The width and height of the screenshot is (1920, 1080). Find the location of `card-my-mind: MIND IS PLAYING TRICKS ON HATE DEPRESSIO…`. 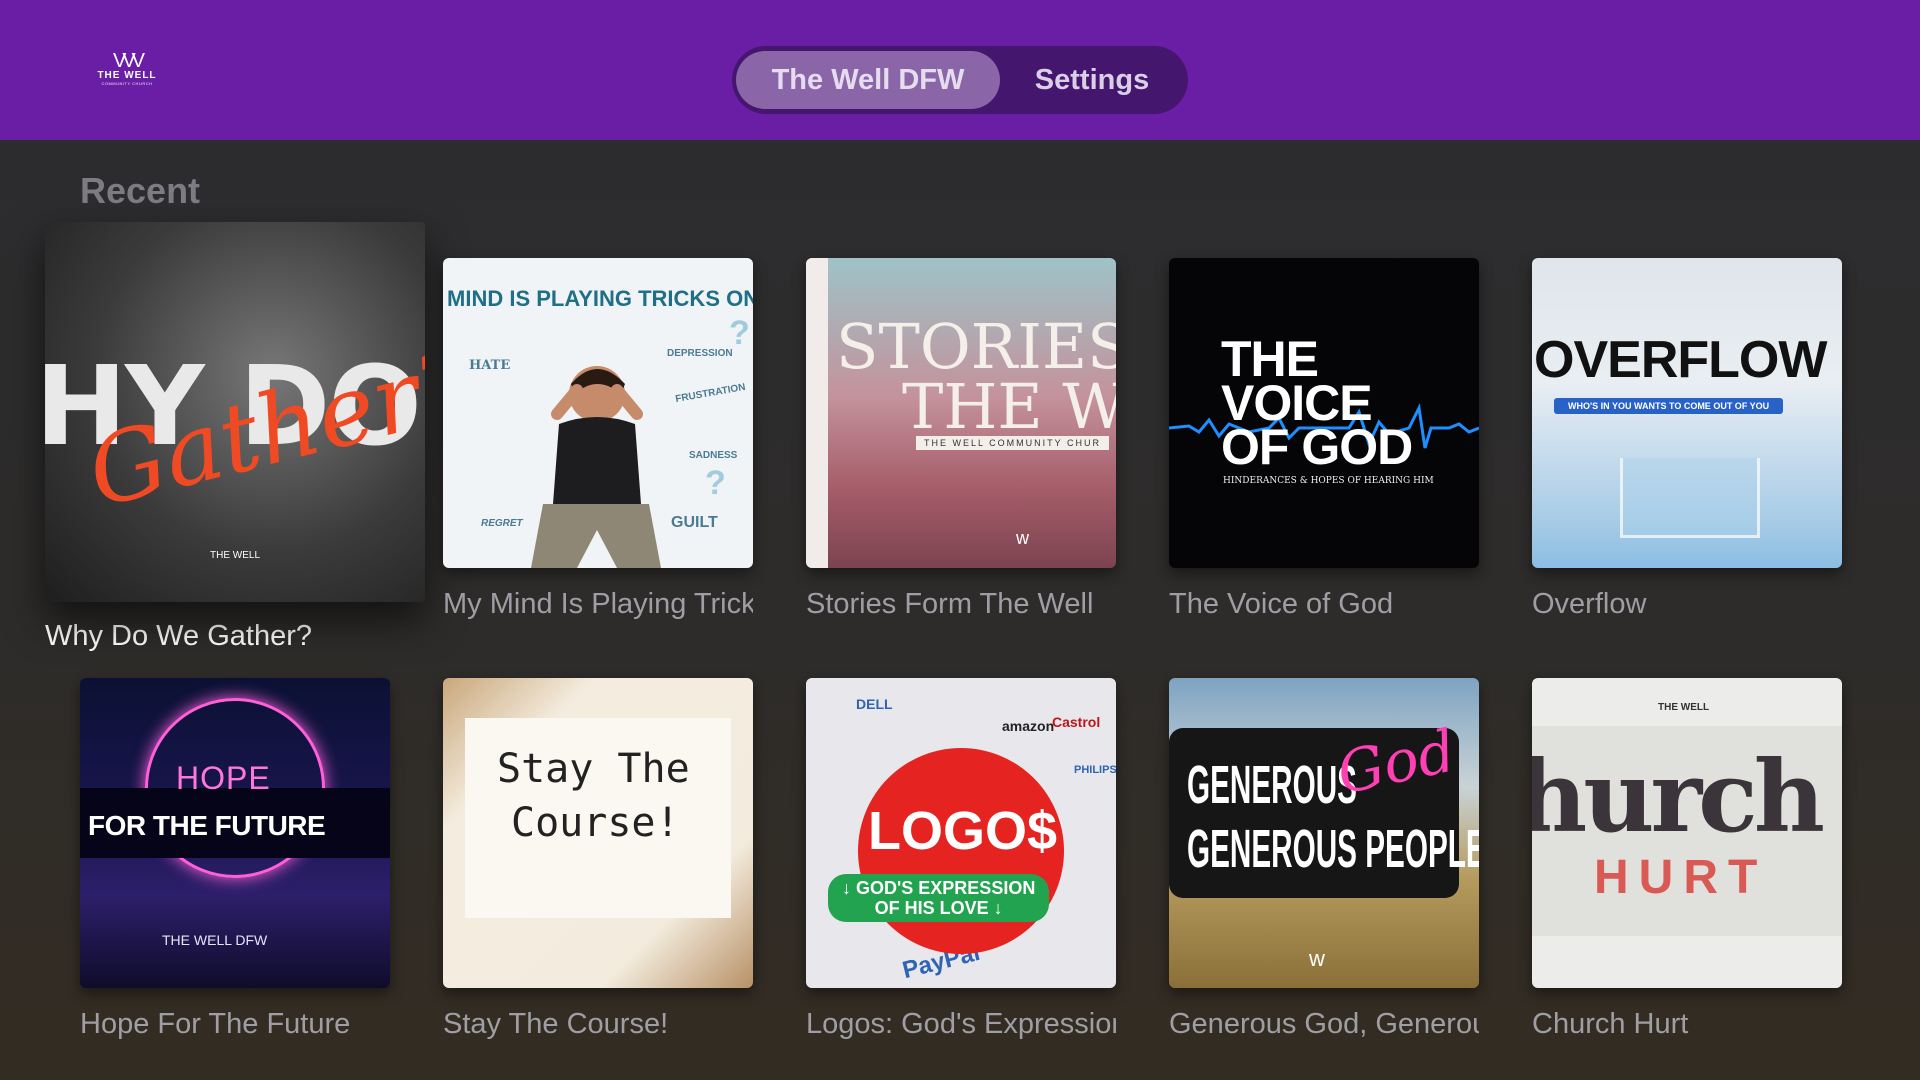

card-my-mind: MIND IS PLAYING TRICKS ON HATE DEPRESSIO… is located at coordinates (598, 439).